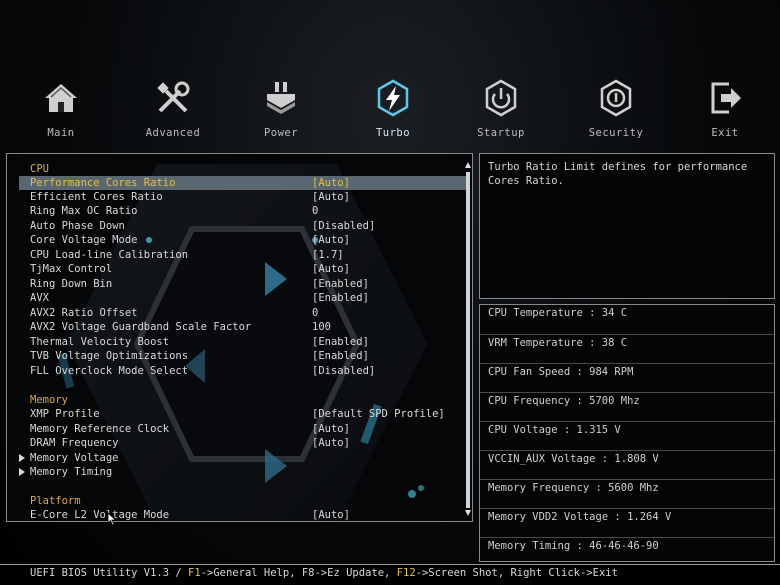  What do you see at coordinates (468, 165) in the screenshot?
I see `scroll-up-arrow-icon` at bounding box center [468, 165].